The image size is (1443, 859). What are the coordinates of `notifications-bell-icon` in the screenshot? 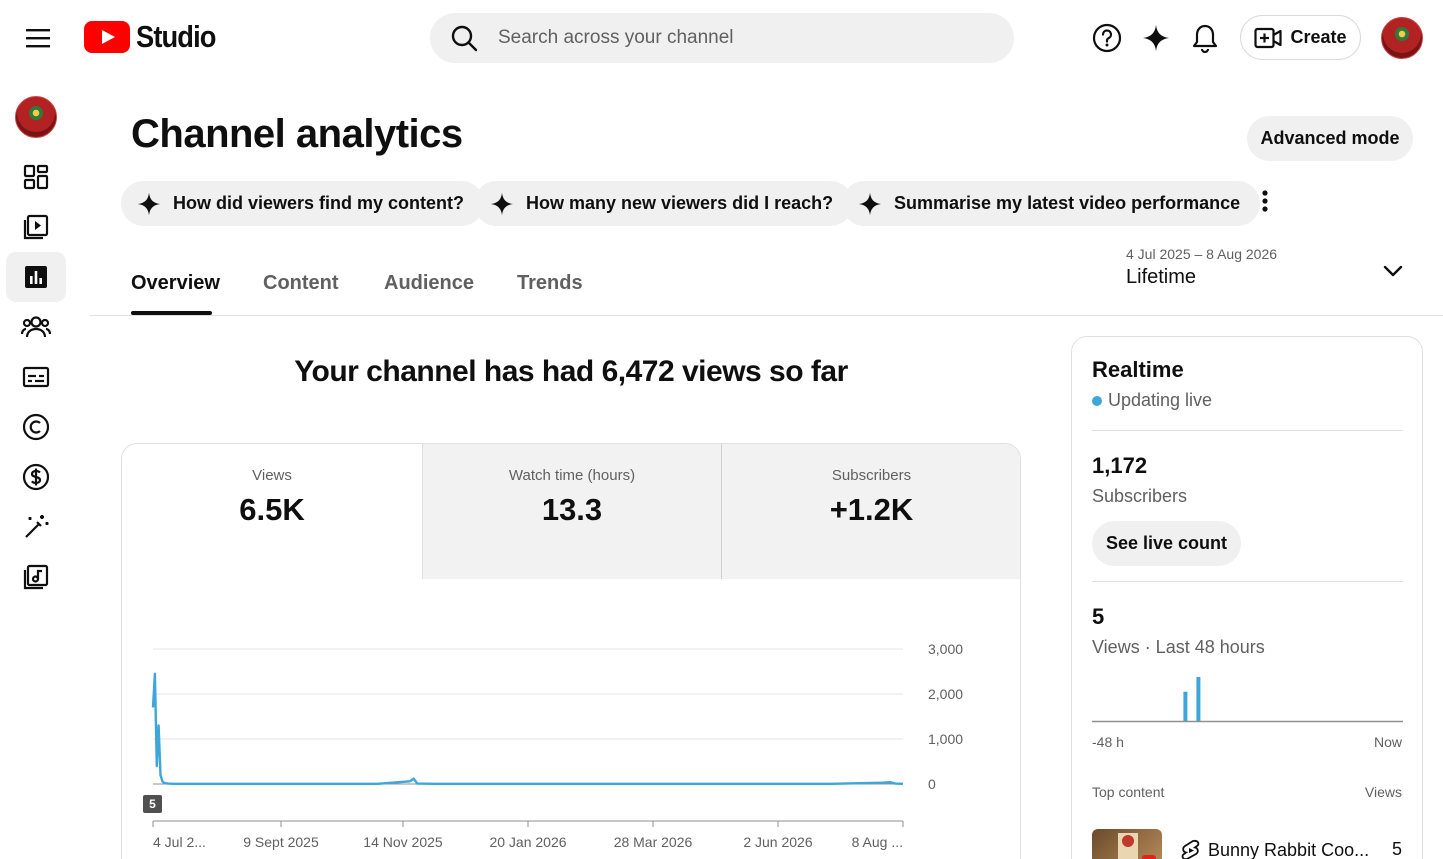 It's located at (1205, 38).